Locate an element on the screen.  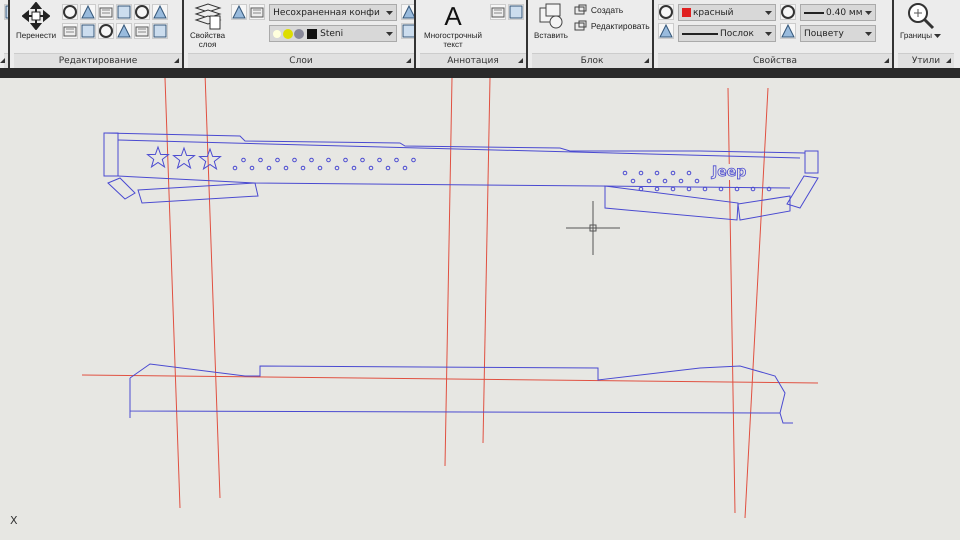
panel-title: Свойства is located at coordinates (775, 61).